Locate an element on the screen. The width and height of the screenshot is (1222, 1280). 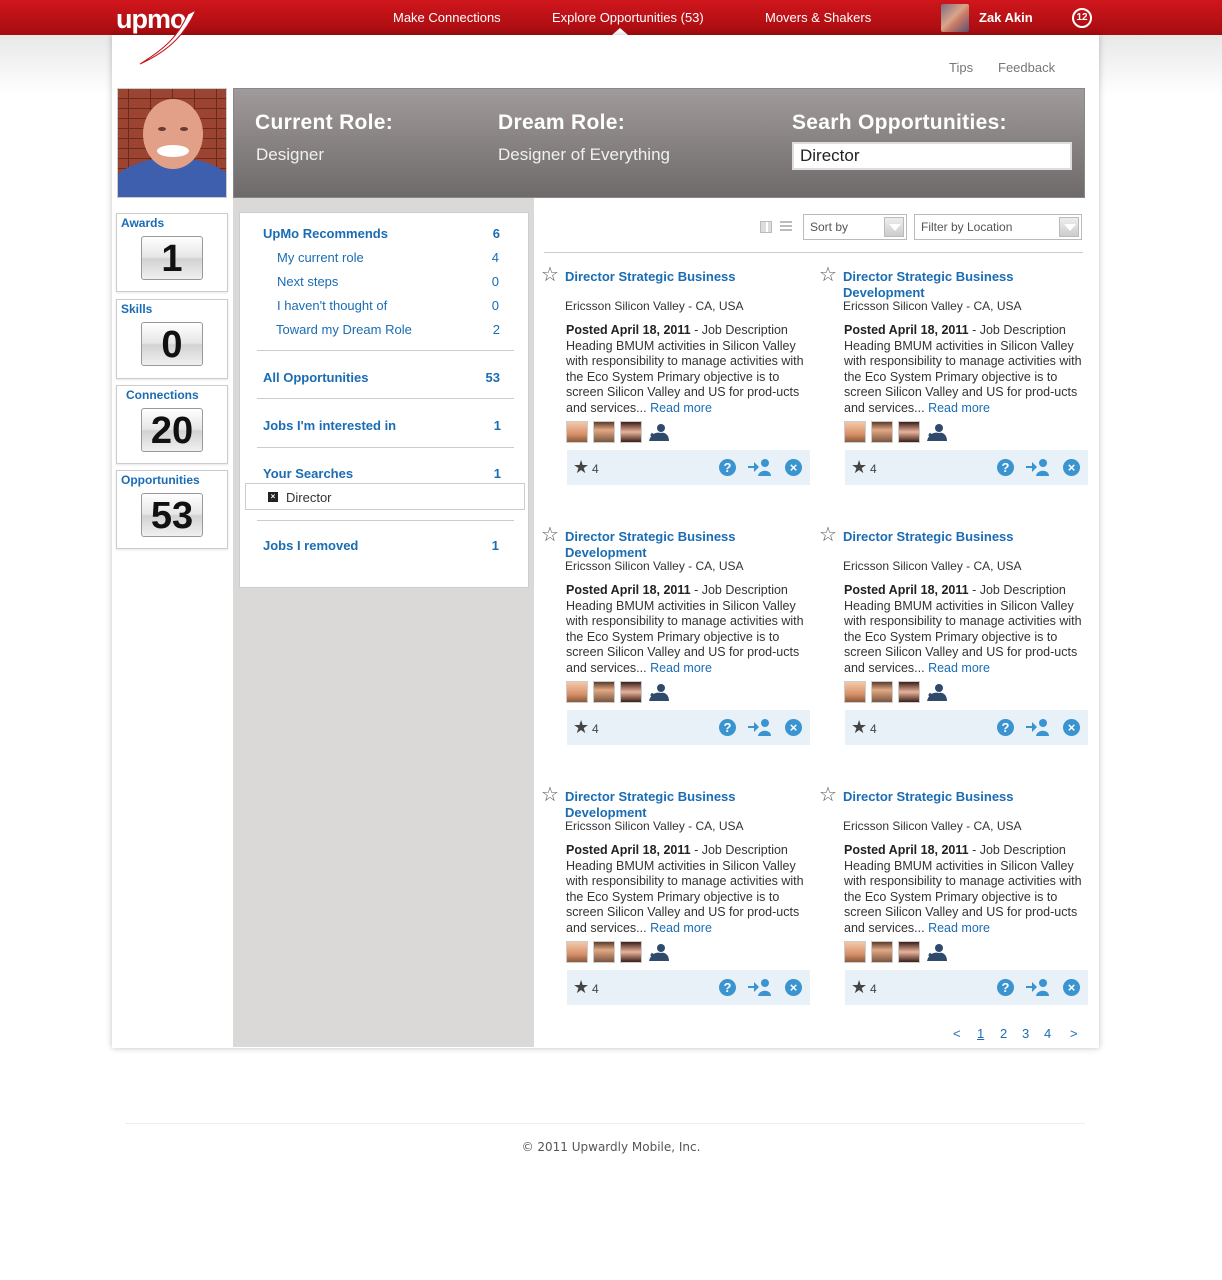
nav-make-connections: Make Connections is located at coordinates (447, 17).